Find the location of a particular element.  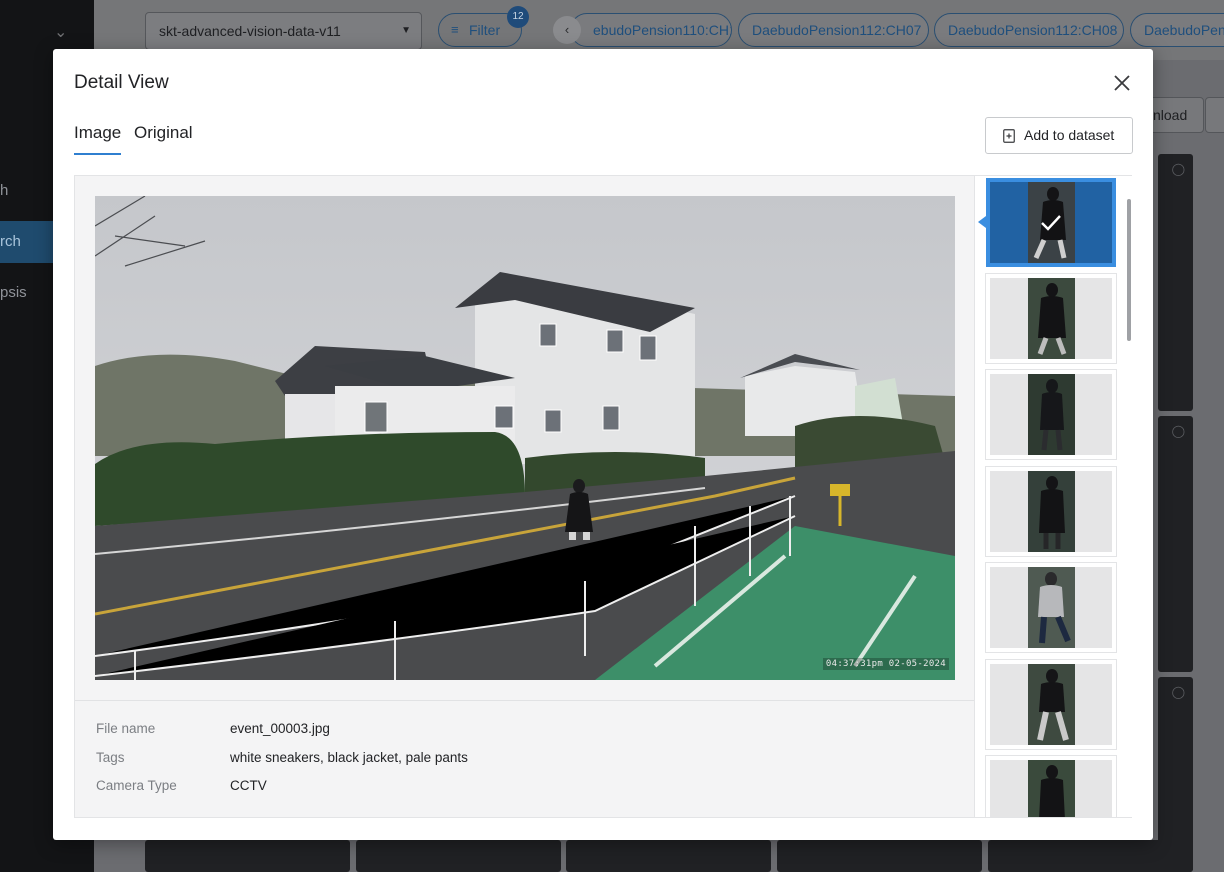

image-timestamp: 04:37:31pm 02-05-2024 is located at coordinates (885, 664).